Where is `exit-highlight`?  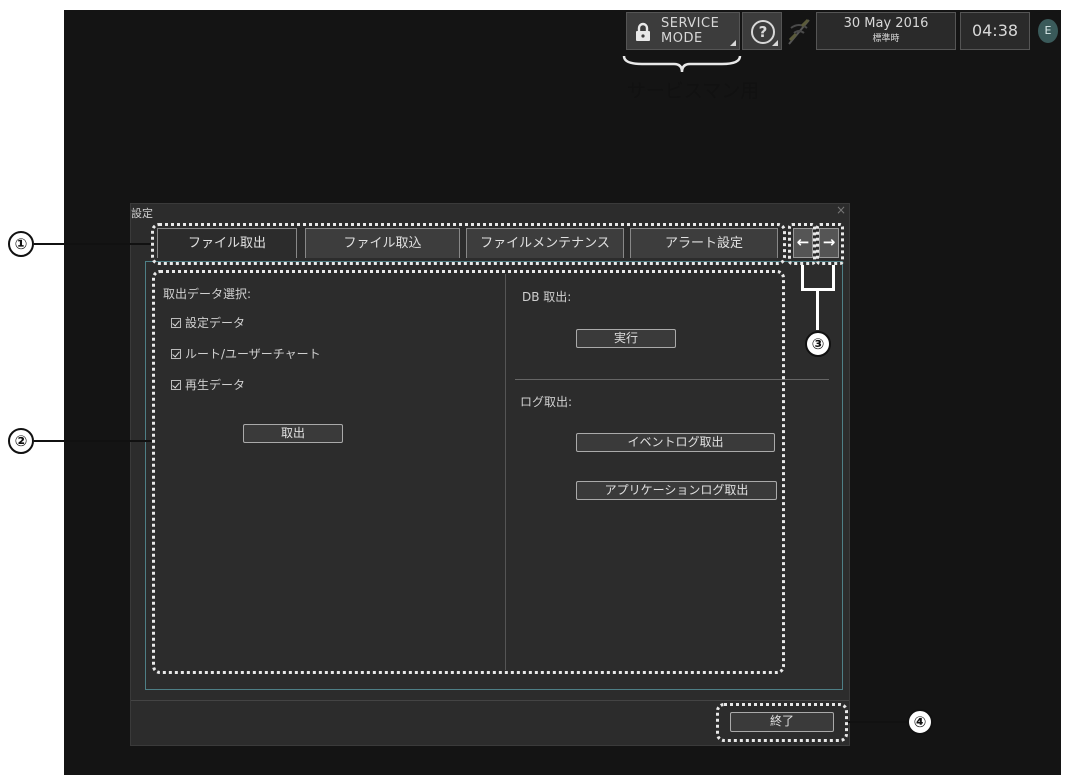 exit-highlight is located at coordinates (782, 722).